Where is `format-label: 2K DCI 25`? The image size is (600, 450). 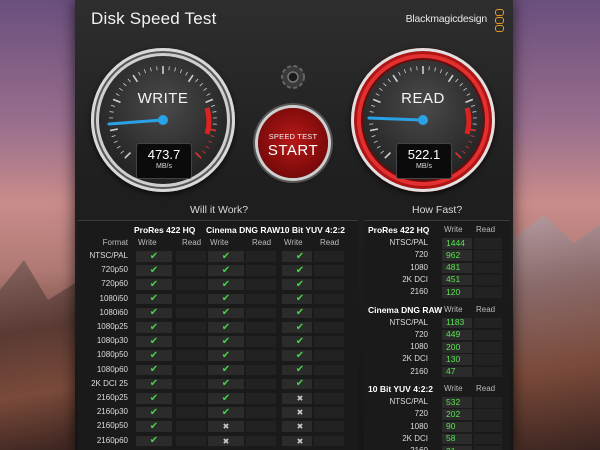
format-label: 2K DCI 25 is located at coordinates (109, 383).